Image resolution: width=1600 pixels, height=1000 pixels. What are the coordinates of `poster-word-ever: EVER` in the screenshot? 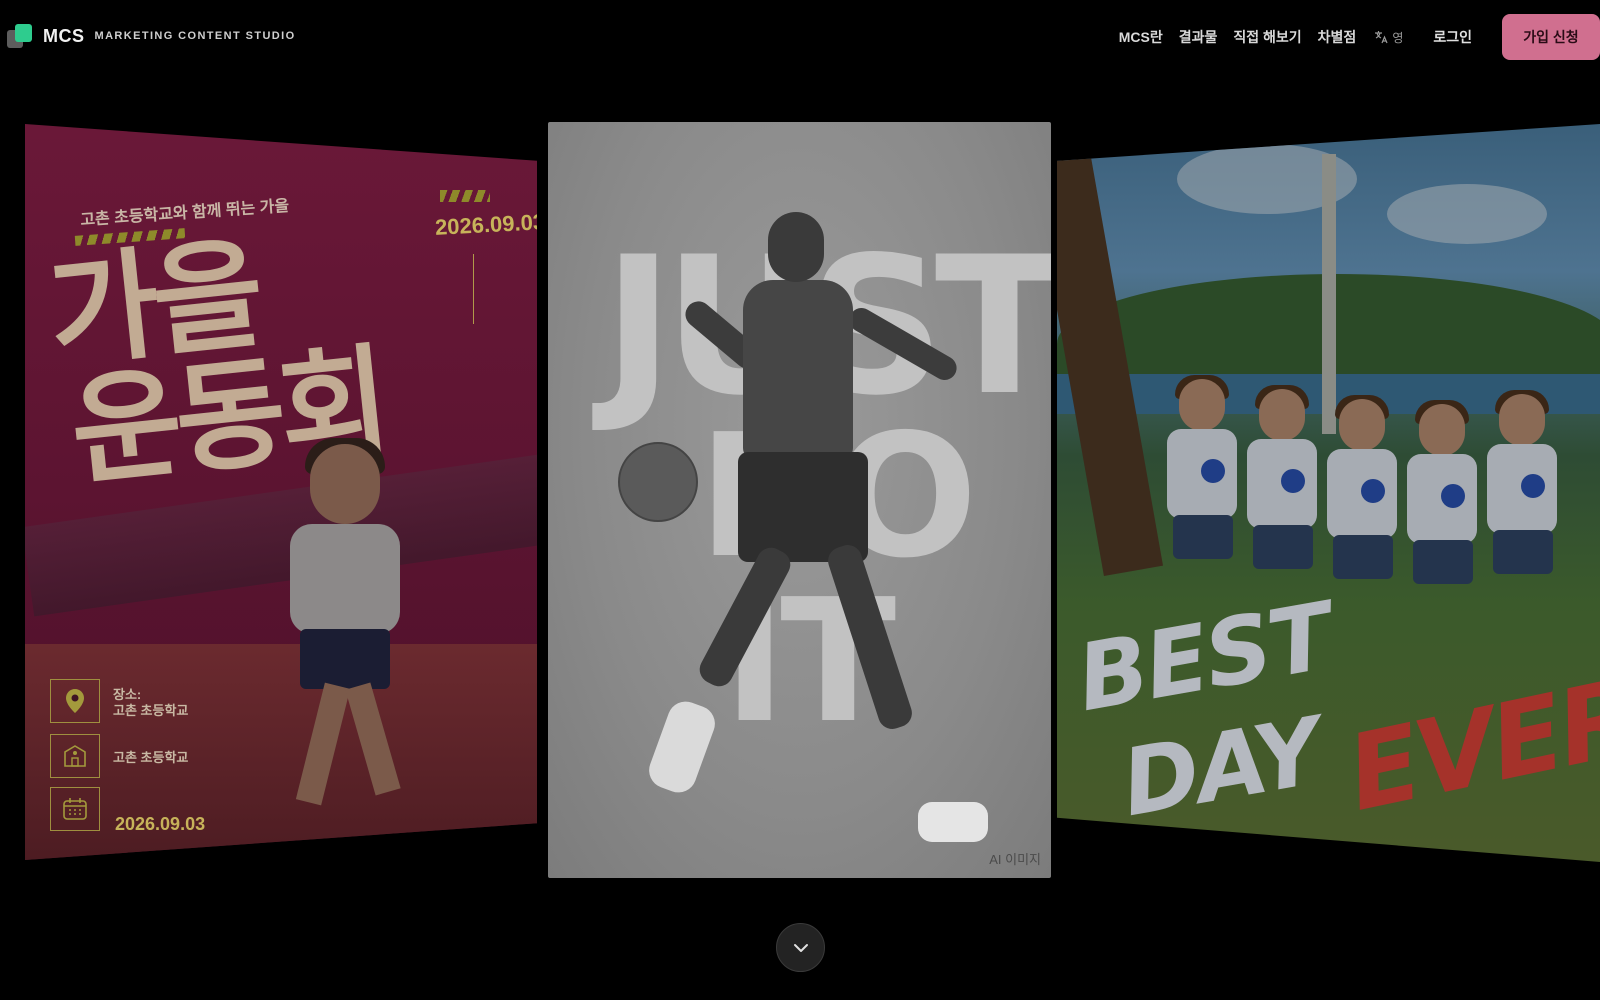 It's located at (1468, 745).